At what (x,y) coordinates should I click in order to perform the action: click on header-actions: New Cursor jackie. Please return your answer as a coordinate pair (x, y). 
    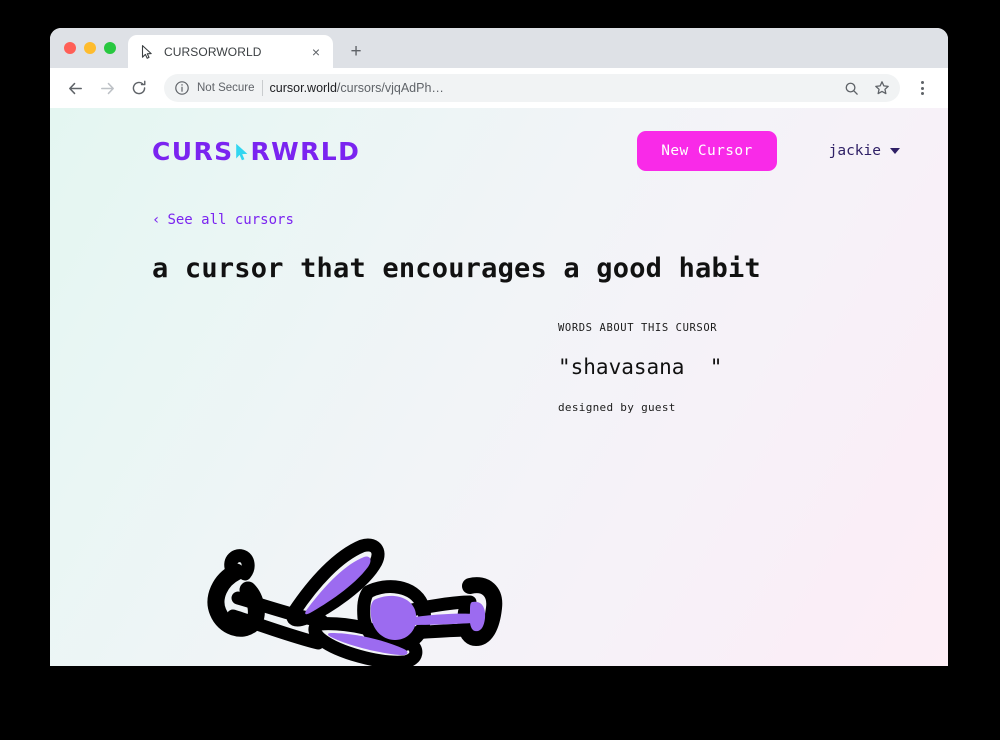
    Looking at the image, I should click on (768, 151).